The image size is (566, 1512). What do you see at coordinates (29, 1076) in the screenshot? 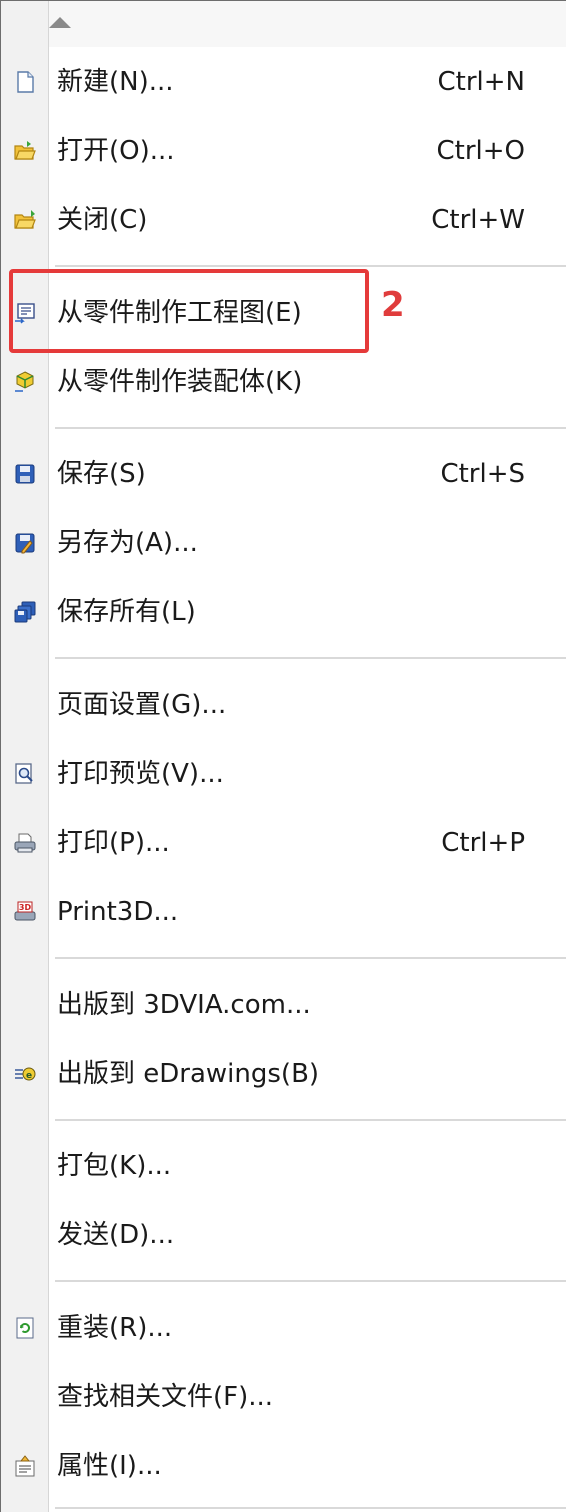
I see `svg-text: e` at bounding box center [29, 1076].